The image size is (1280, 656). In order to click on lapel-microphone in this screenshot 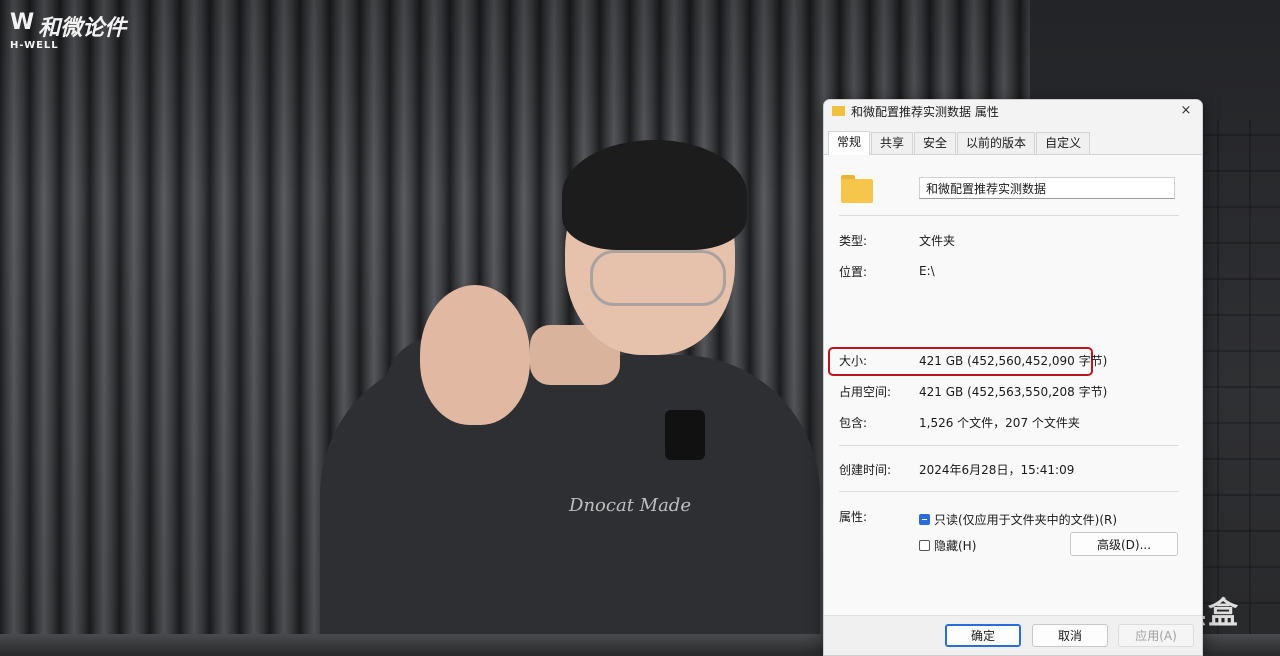, I will do `click(685, 435)`.